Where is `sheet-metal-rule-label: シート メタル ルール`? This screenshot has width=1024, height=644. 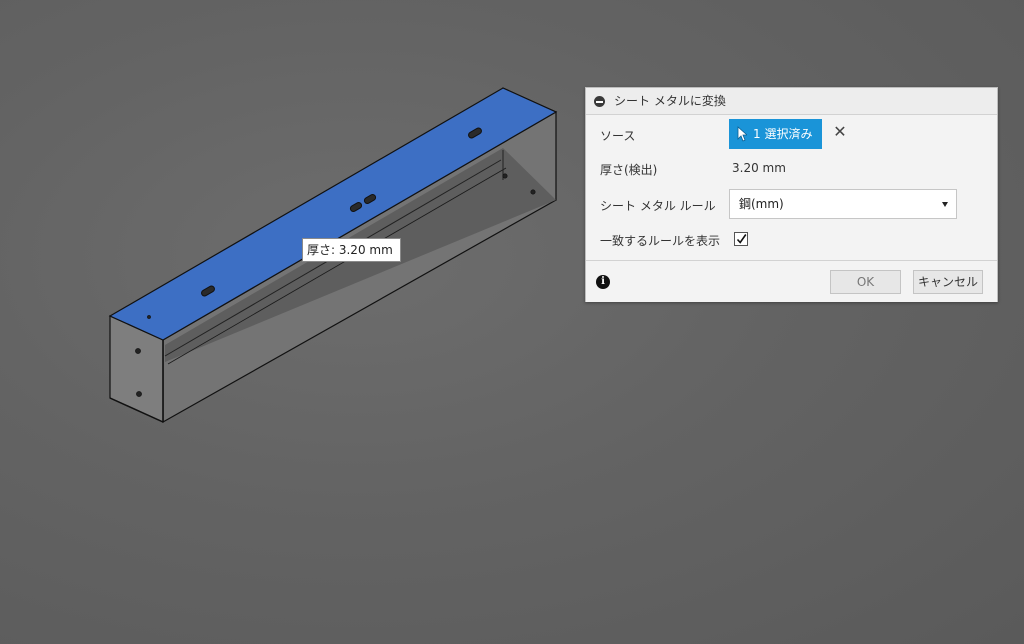 sheet-metal-rule-label: シート メタル ルール is located at coordinates (658, 206).